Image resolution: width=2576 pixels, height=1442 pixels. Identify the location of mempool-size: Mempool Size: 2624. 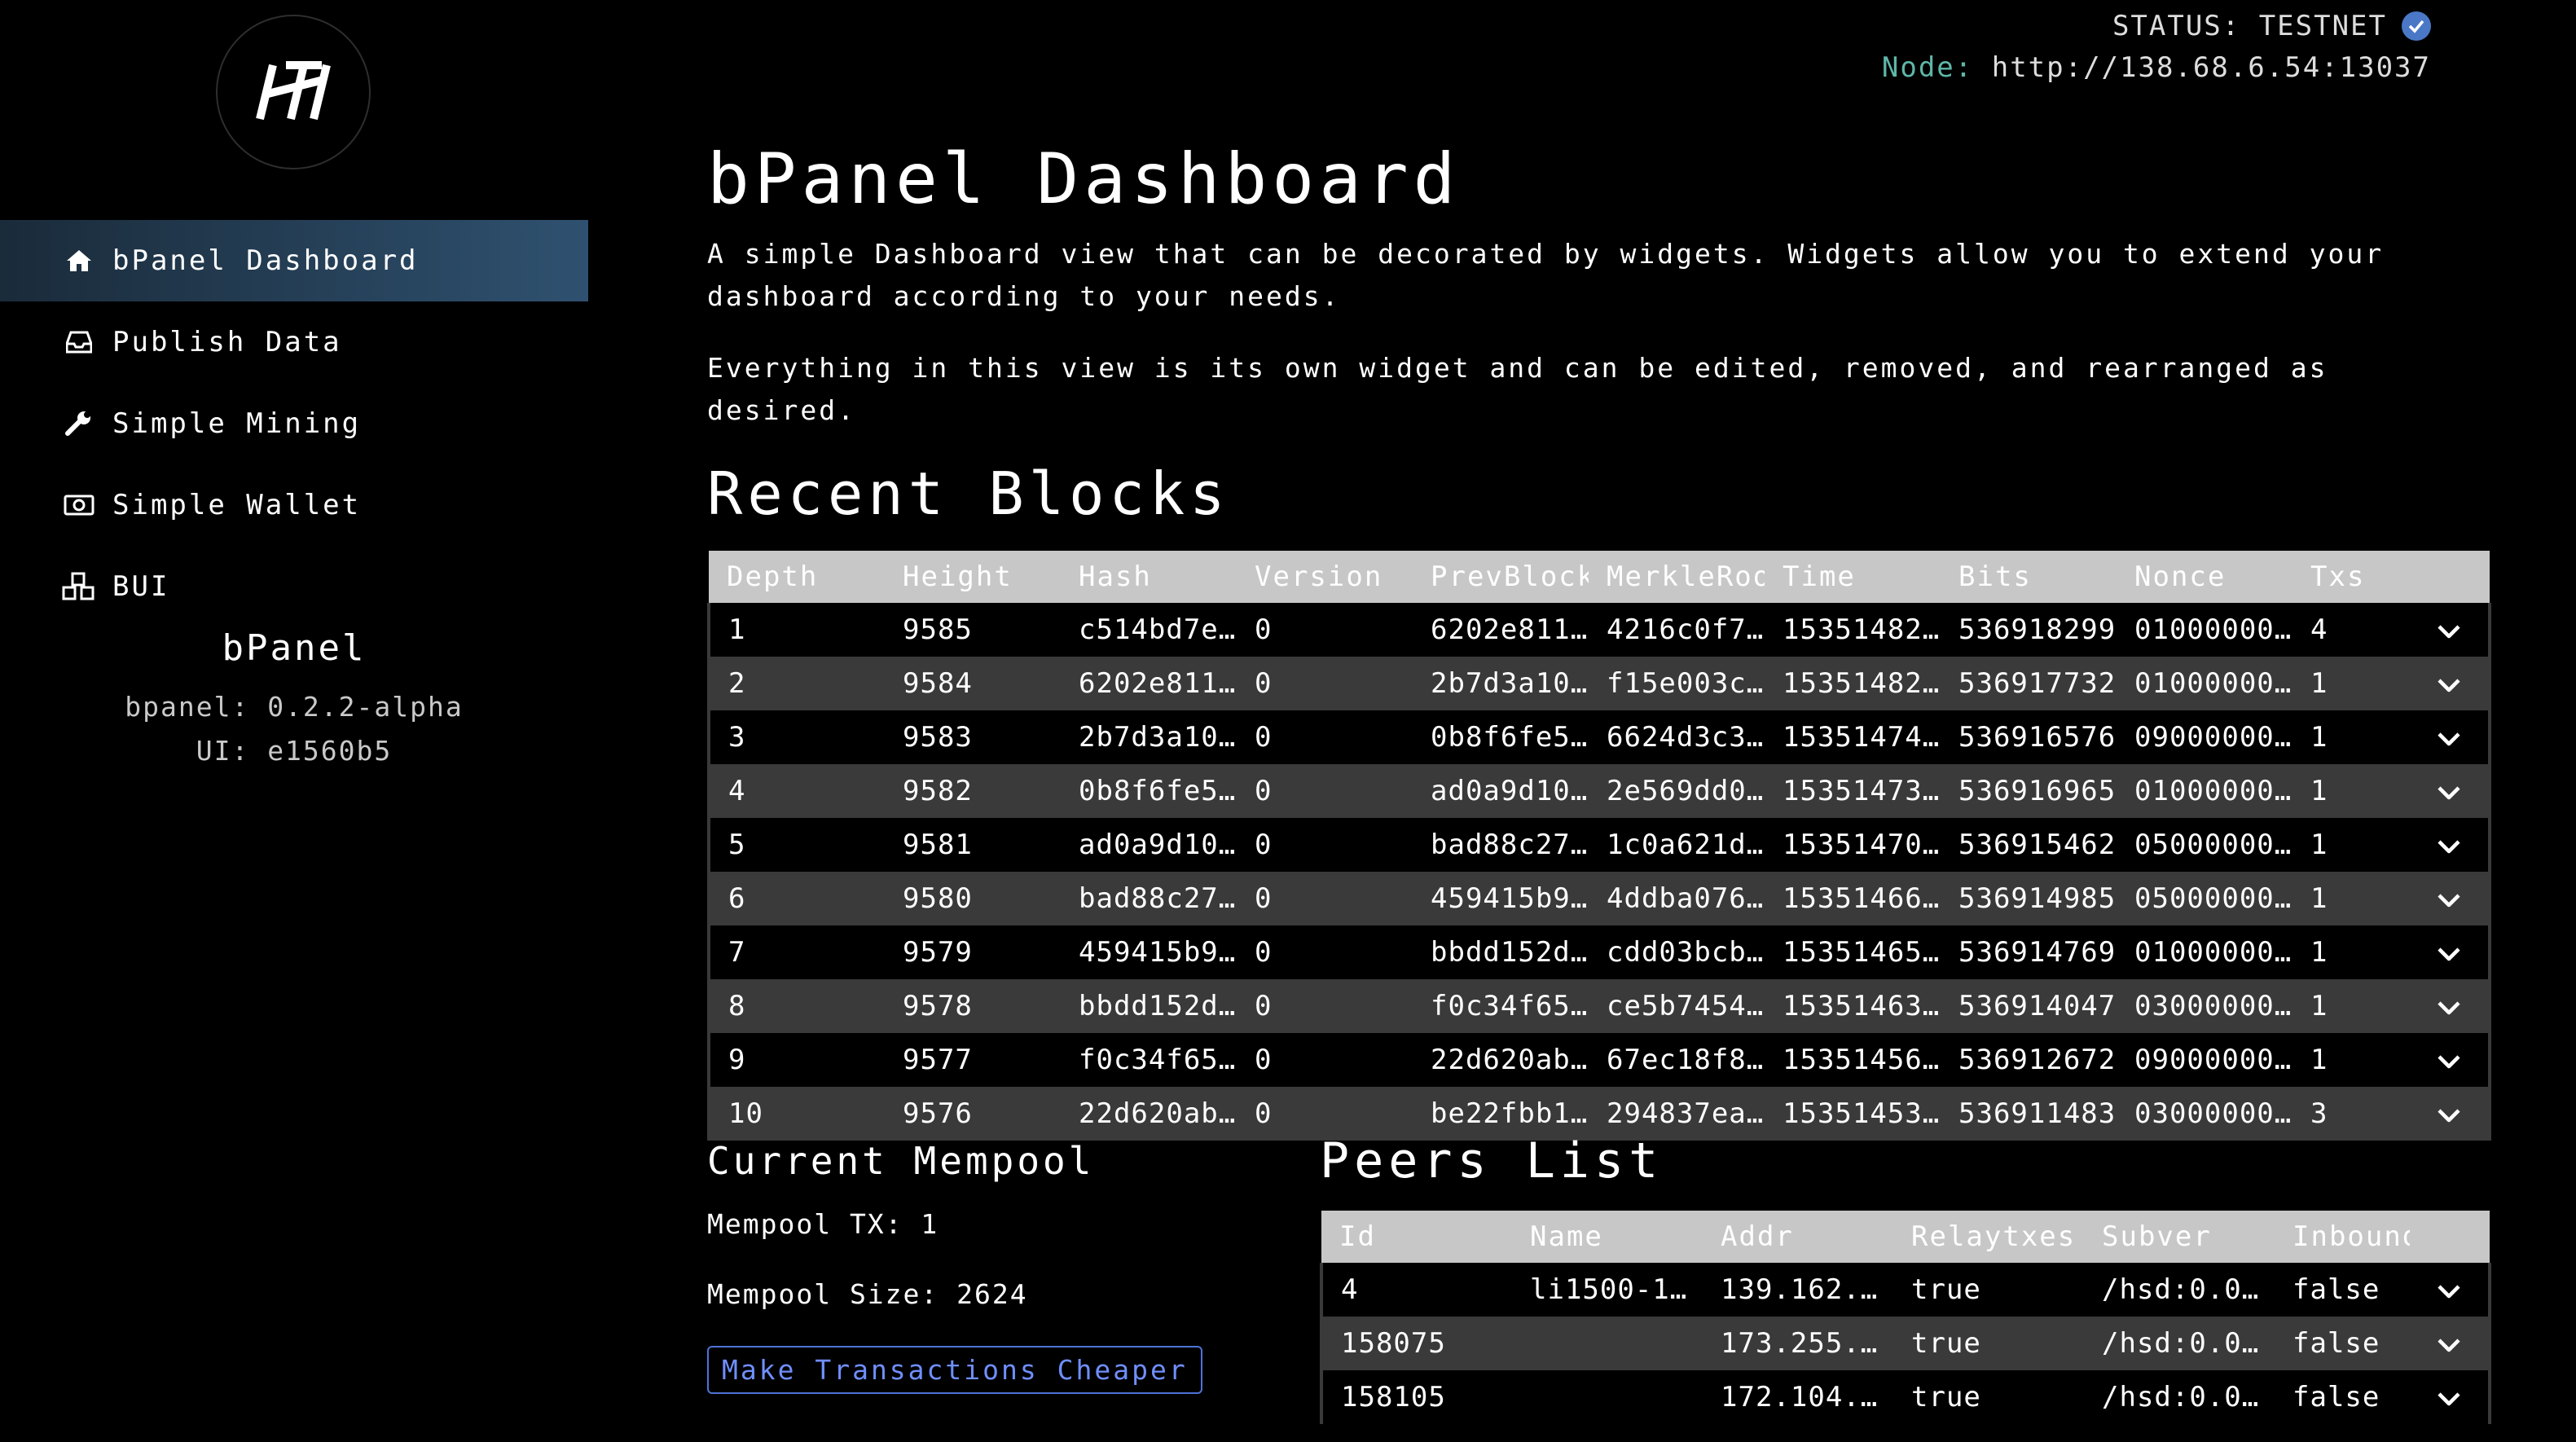
(867, 1294).